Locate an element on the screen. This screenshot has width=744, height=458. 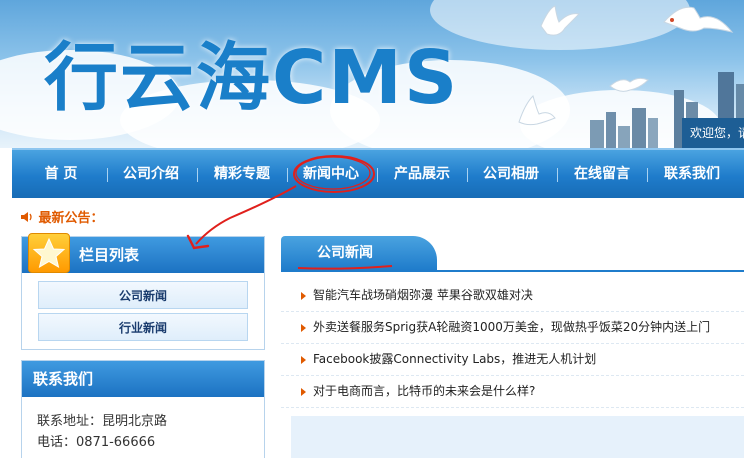
contact-box: 联系我们 联系地址：昆明北京路 电话：0871-66666 is located at coordinates (143, 409).